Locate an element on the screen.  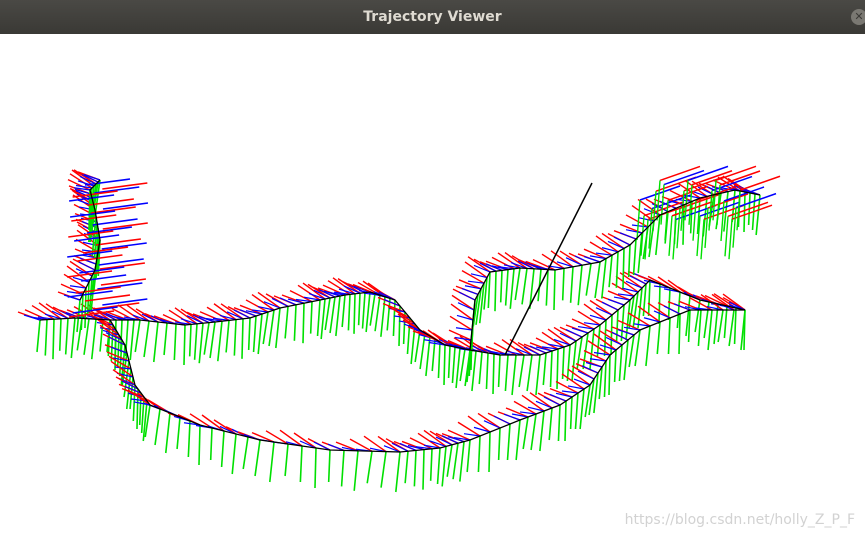
close-icon: ✕ is located at coordinates (858, 17).